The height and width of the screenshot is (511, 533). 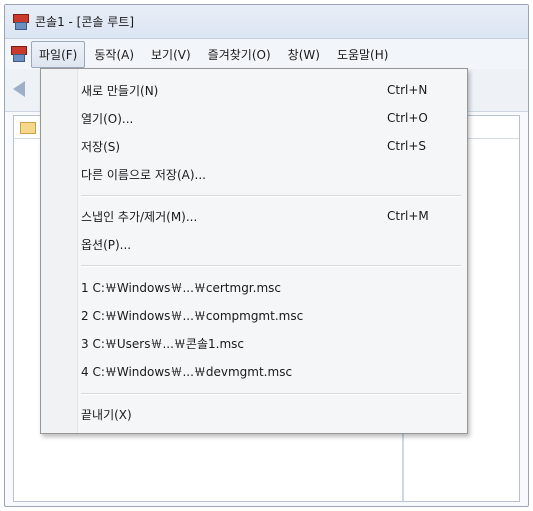 I want to click on mmc-console-icon, so click(x=21, y=21).